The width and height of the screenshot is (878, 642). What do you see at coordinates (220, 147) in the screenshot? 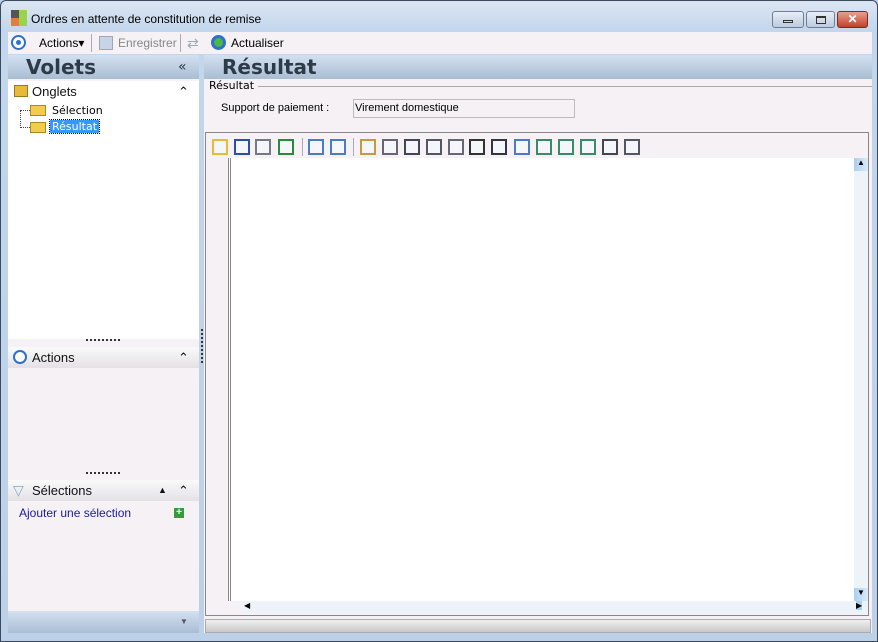
I see `open-icon` at bounding box center [220, 147].